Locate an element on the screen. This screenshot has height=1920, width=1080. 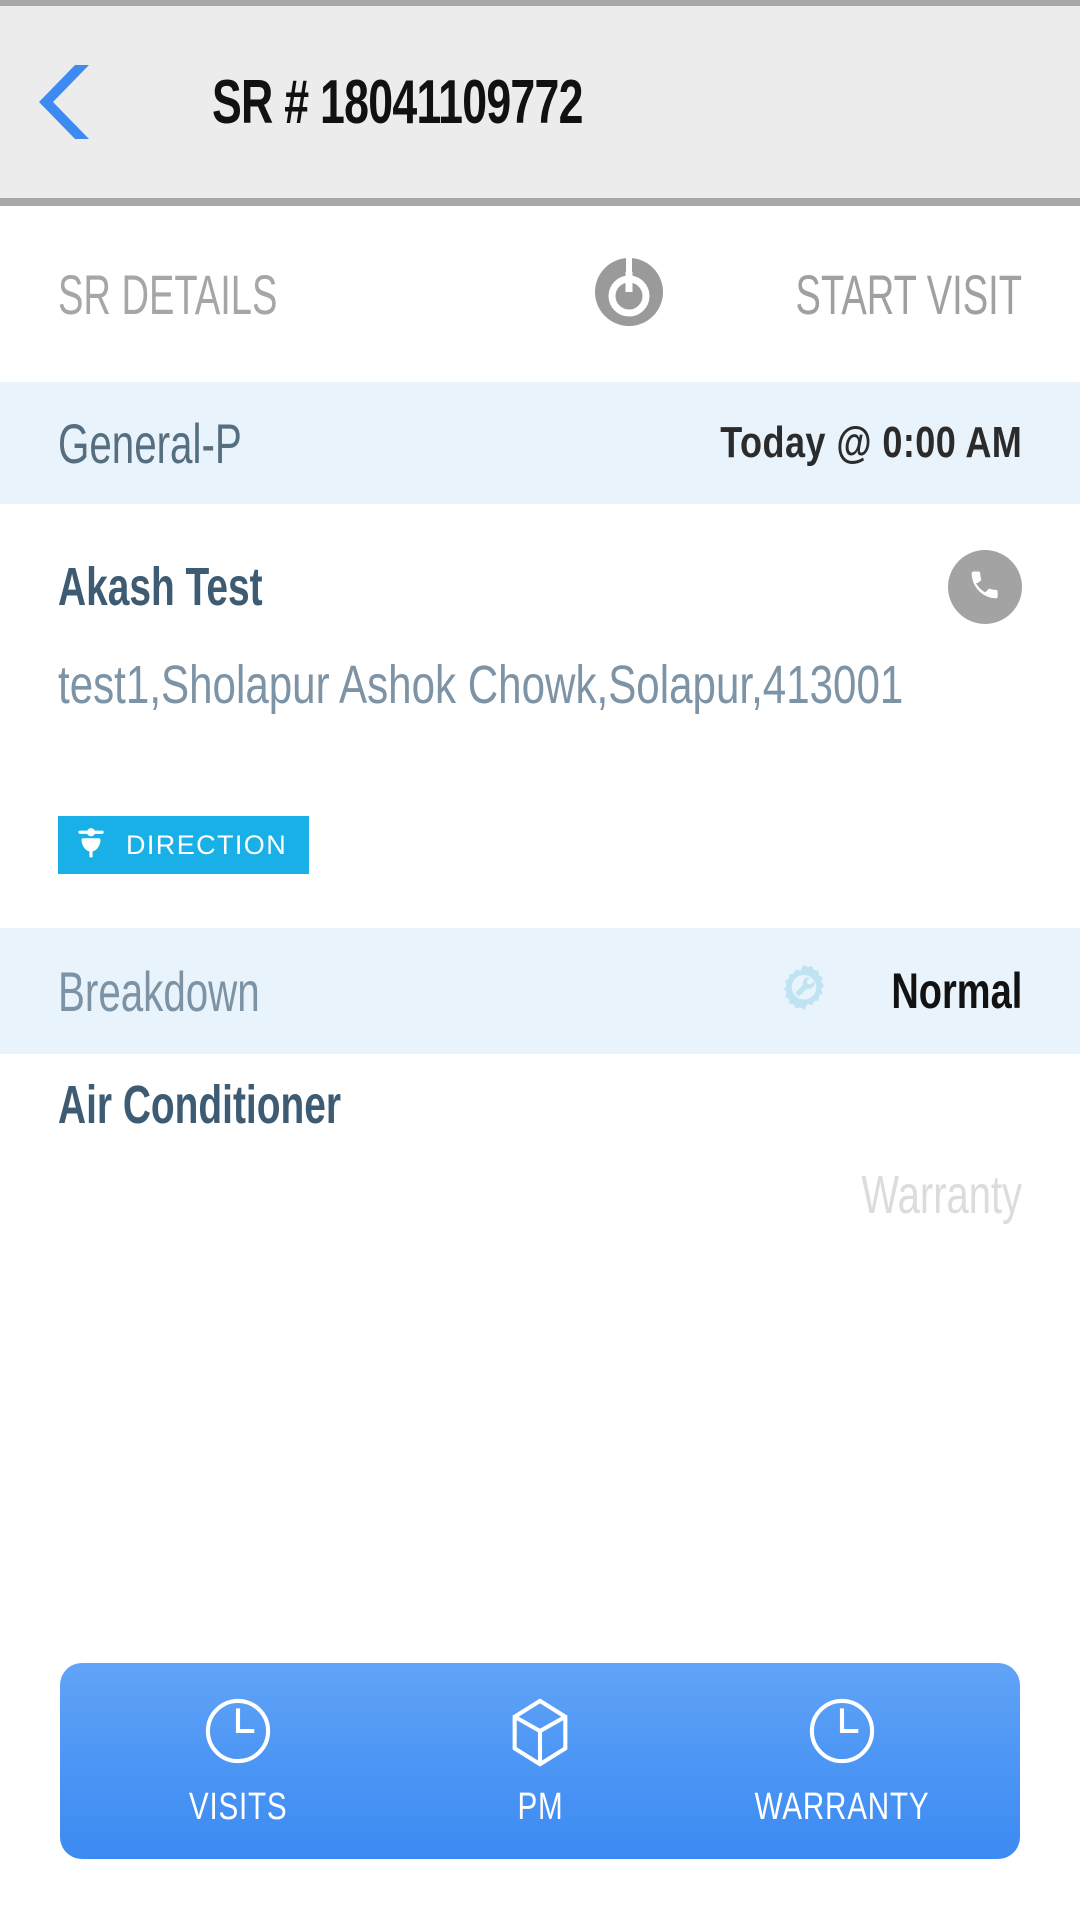
app-bar: SR # 18041109772 is located at coordinates (540, 102).